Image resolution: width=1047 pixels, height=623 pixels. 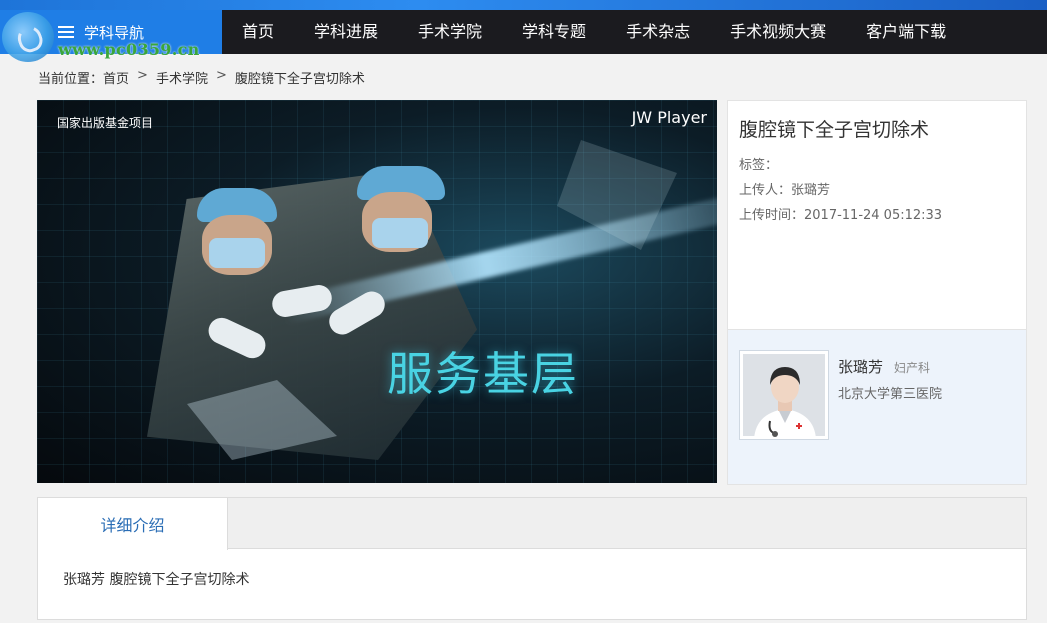 What do you see at coordinates (906, 32) in the screenshot?
I see `nav-item-client-download: 客户端下载` at bounding box center [906, 32].